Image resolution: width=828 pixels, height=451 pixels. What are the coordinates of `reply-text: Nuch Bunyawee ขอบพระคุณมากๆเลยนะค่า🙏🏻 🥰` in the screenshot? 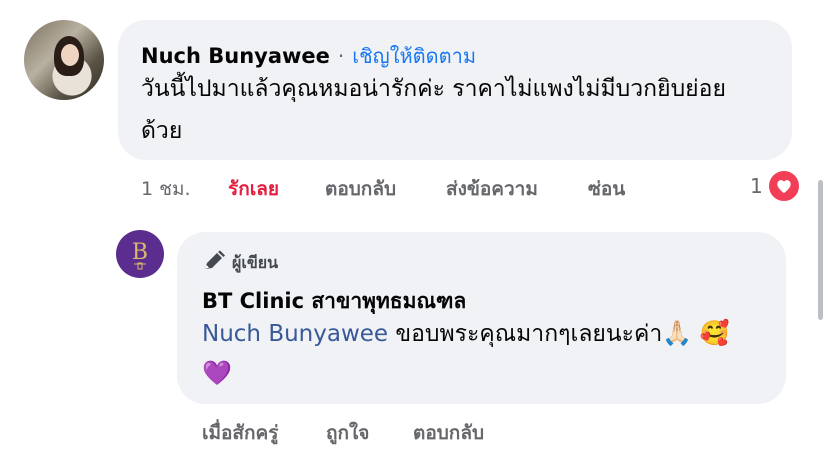 It's located at (465, 333).